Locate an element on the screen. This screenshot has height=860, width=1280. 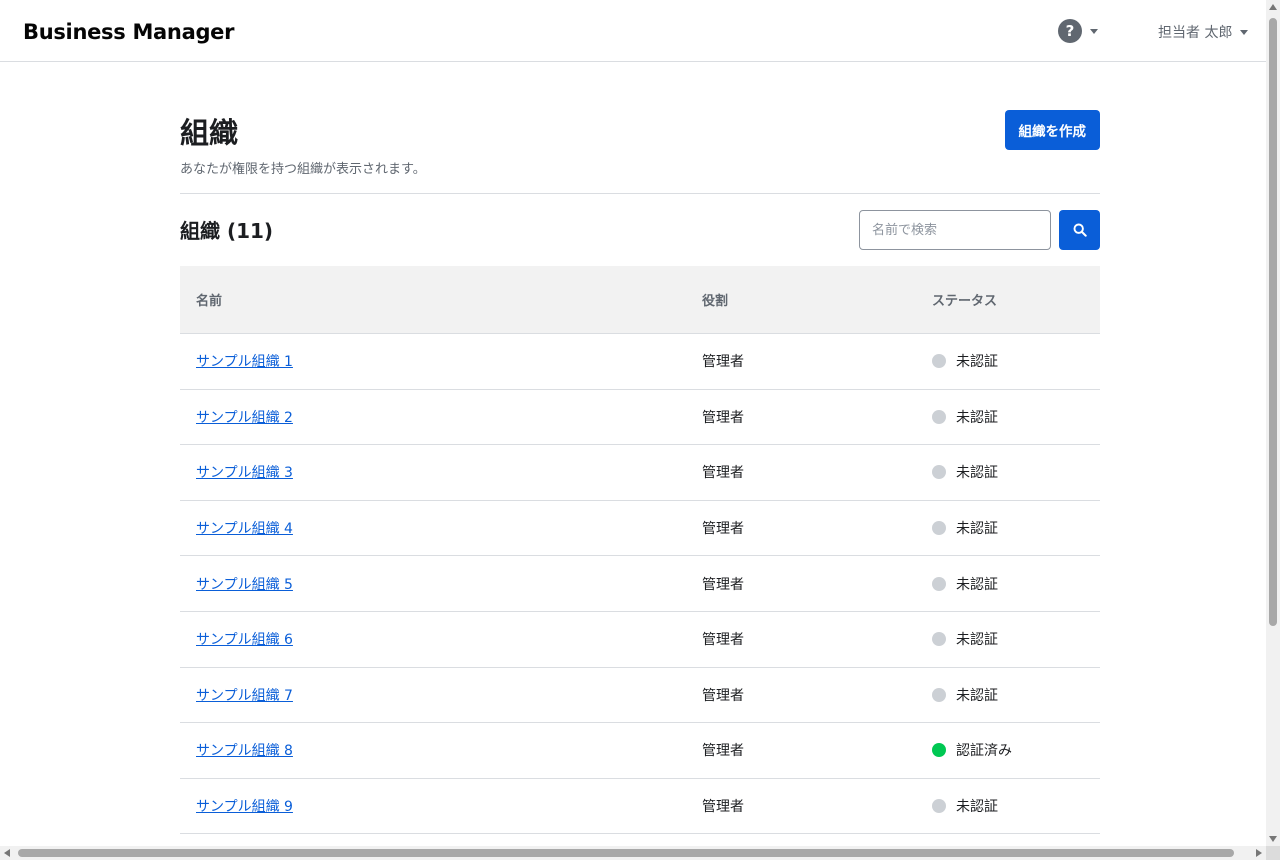
table-row: サンプル組織 1 管理者 未認証 is located at coordinates (640, 362).